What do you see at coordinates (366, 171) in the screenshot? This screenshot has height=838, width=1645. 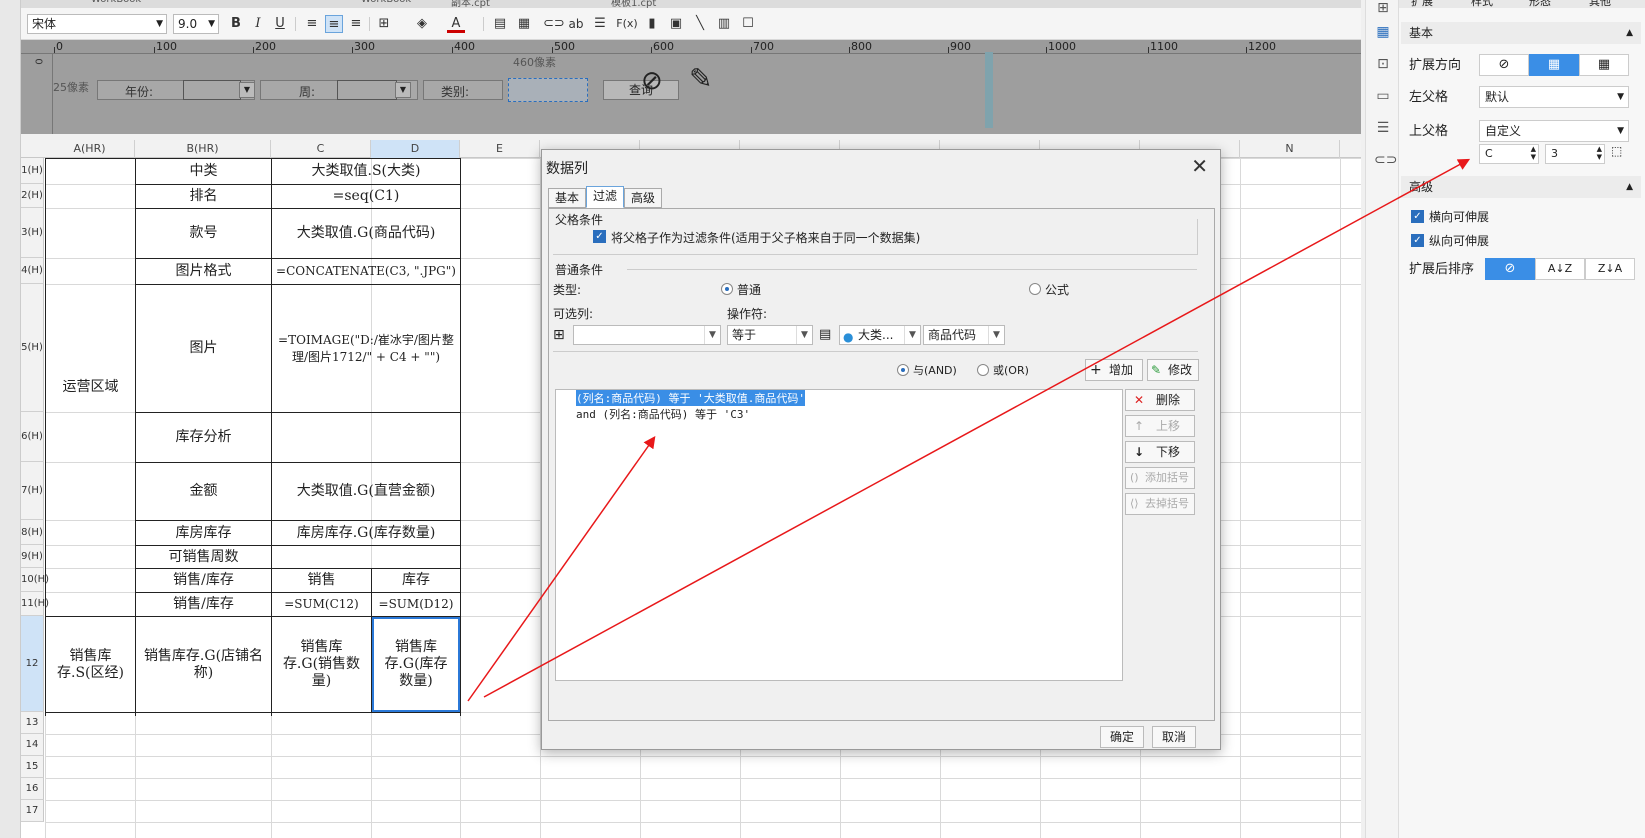 I see `cell-c1: 大类取值.S(大类)` at bounding box center [366, 171].